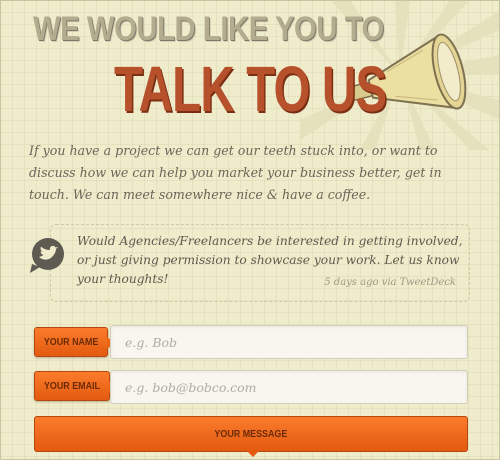 The image size is (500, 460). Describe the element at coordinates (390, 282) in the screenshot. I see `tweet-timestamp: 5 days ago via TweetDeck` at that location.